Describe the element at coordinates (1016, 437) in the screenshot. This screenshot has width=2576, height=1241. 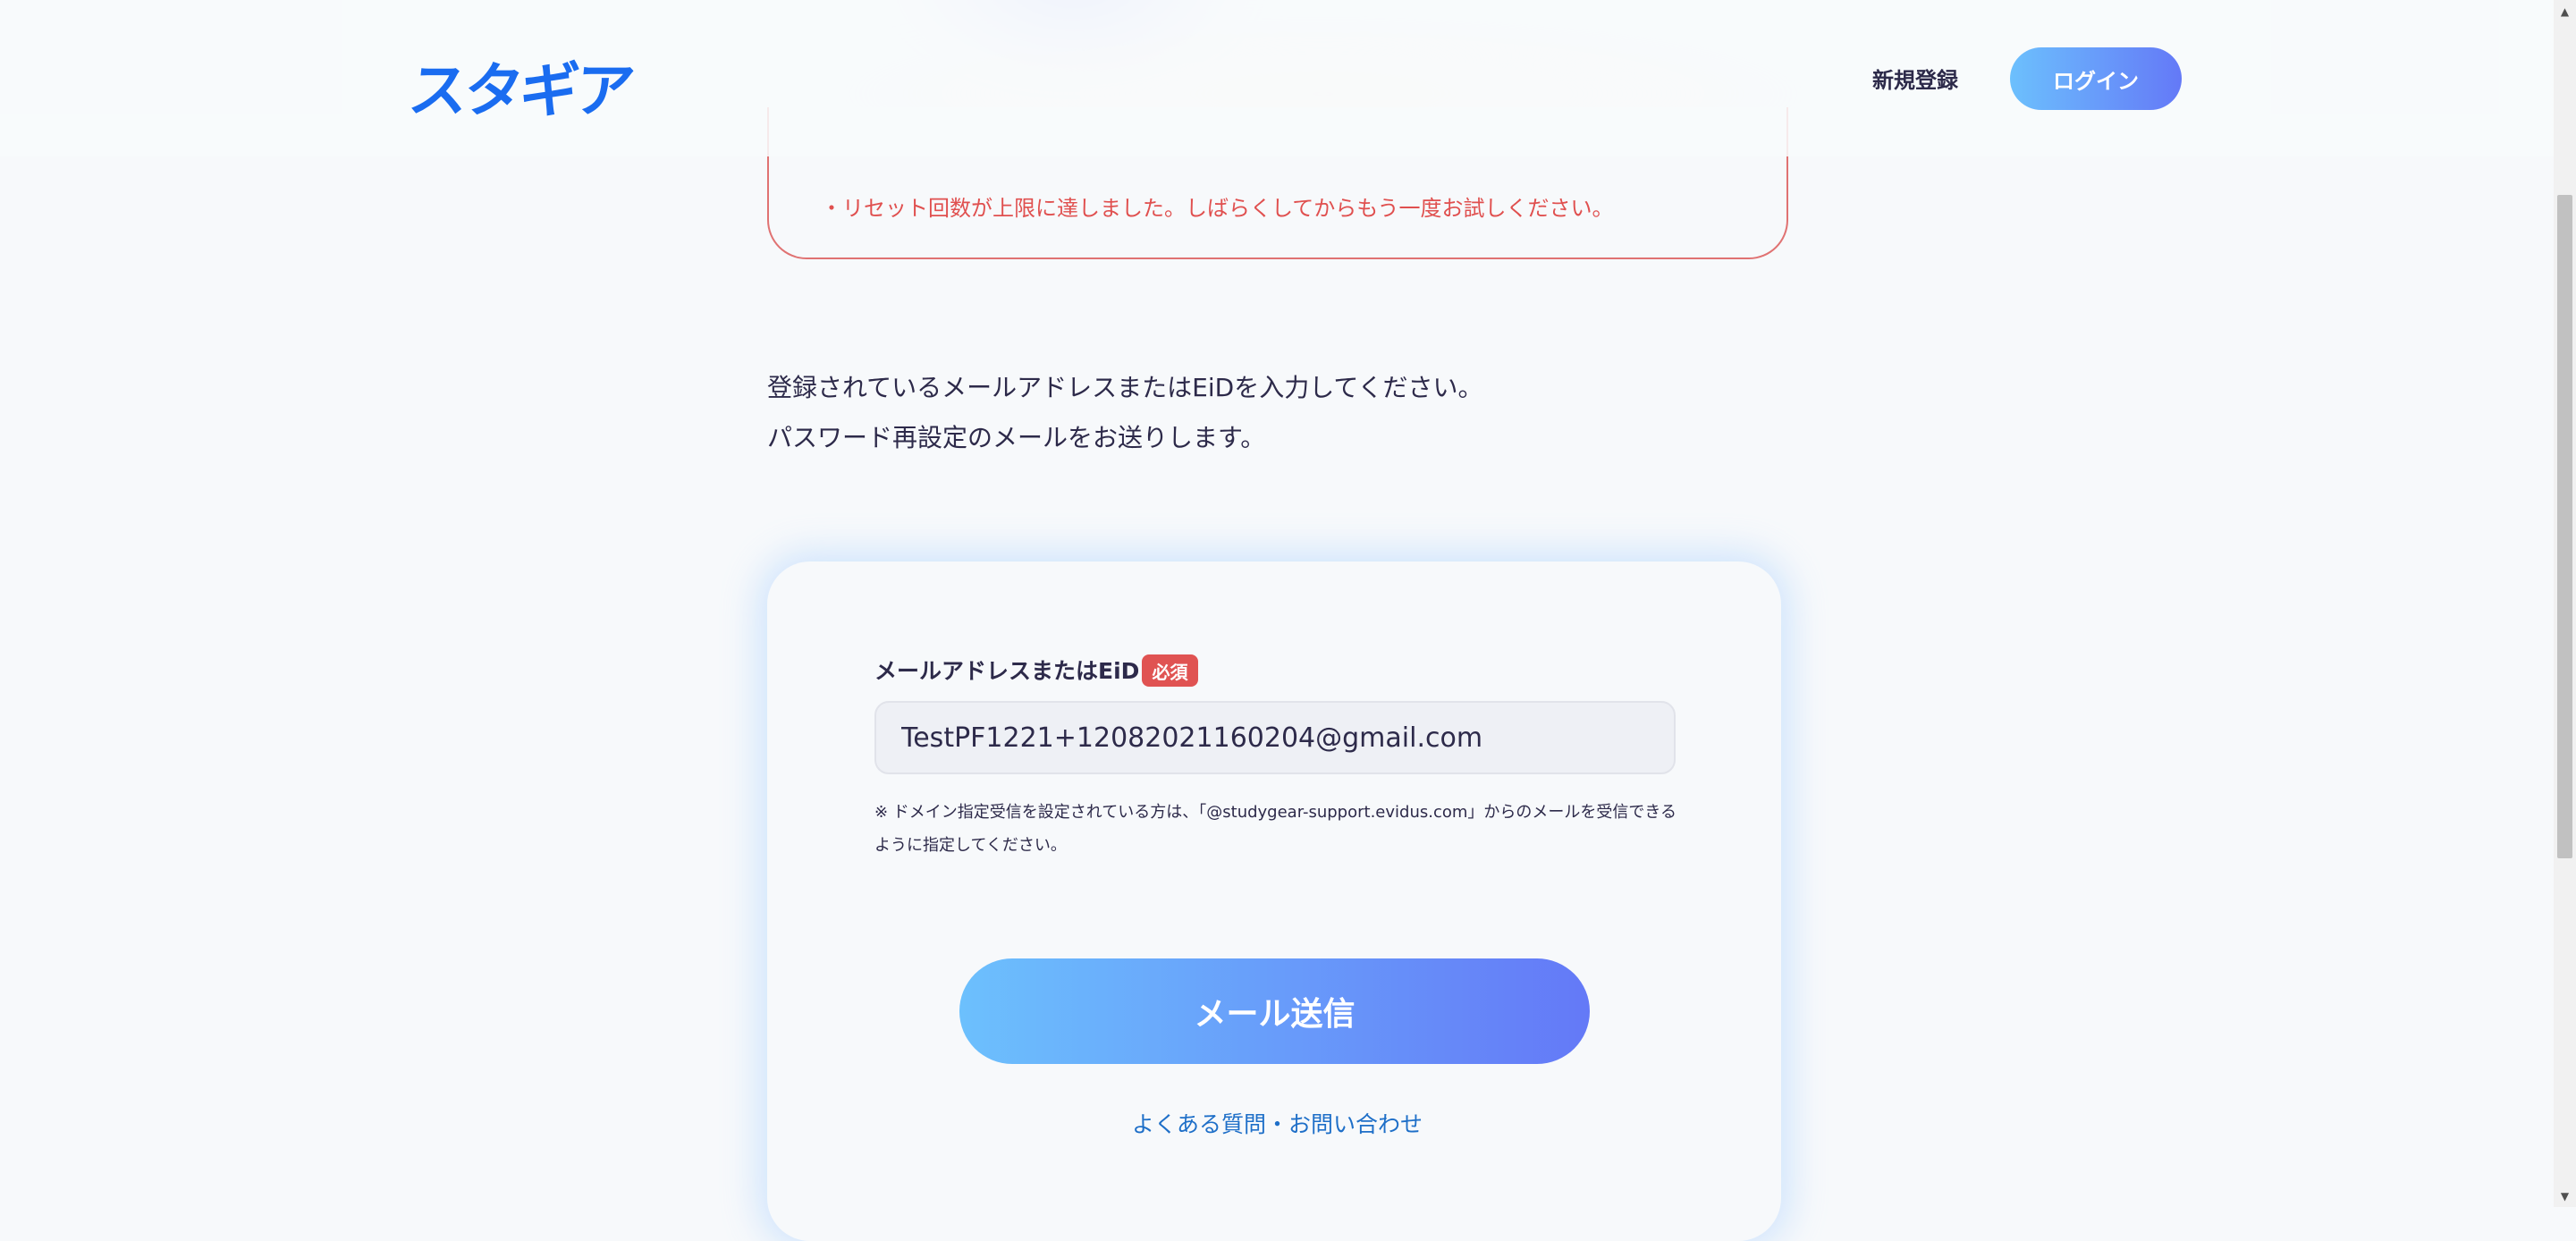
I see `intro-text-line-2: パスワード再設定のメールをお送りします。` at that location.